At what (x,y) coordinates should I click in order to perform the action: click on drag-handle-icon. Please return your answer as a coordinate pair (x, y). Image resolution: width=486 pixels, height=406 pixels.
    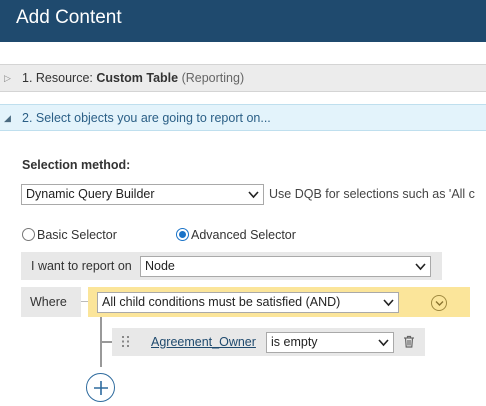
    Looking at the image, I should click on (126, 341).